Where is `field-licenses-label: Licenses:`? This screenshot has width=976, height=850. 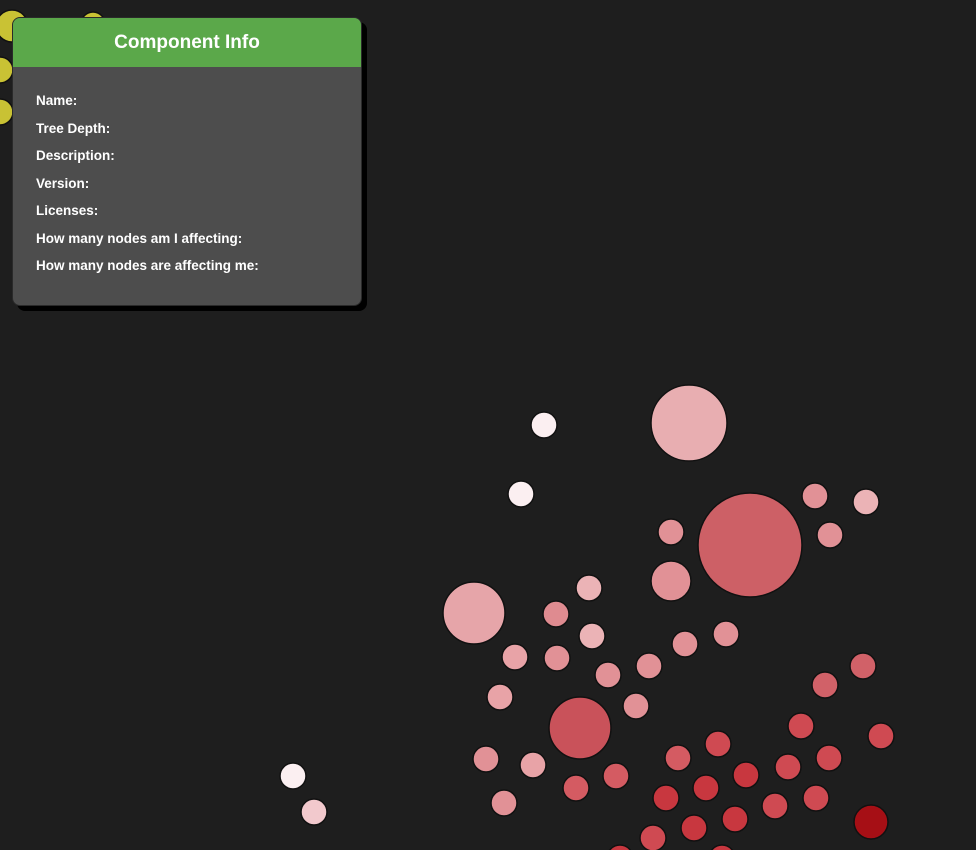
field-licenses-label: Licenses: is located at coordinates (67, 210).